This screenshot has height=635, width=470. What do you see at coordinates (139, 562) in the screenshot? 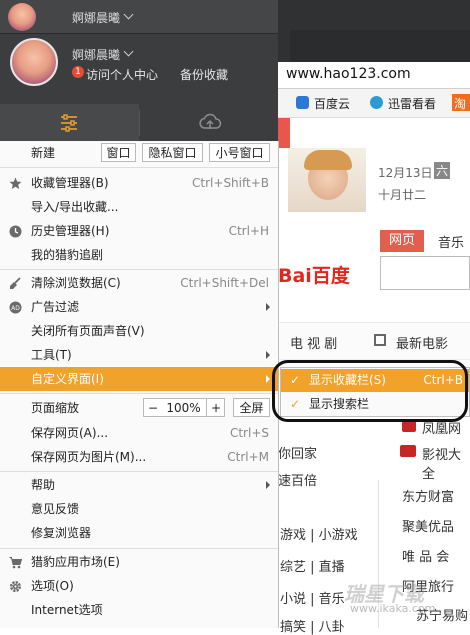
I see `menu-item-app-market: 猎豹应用市场(E)` at bounding box center [139, 562].